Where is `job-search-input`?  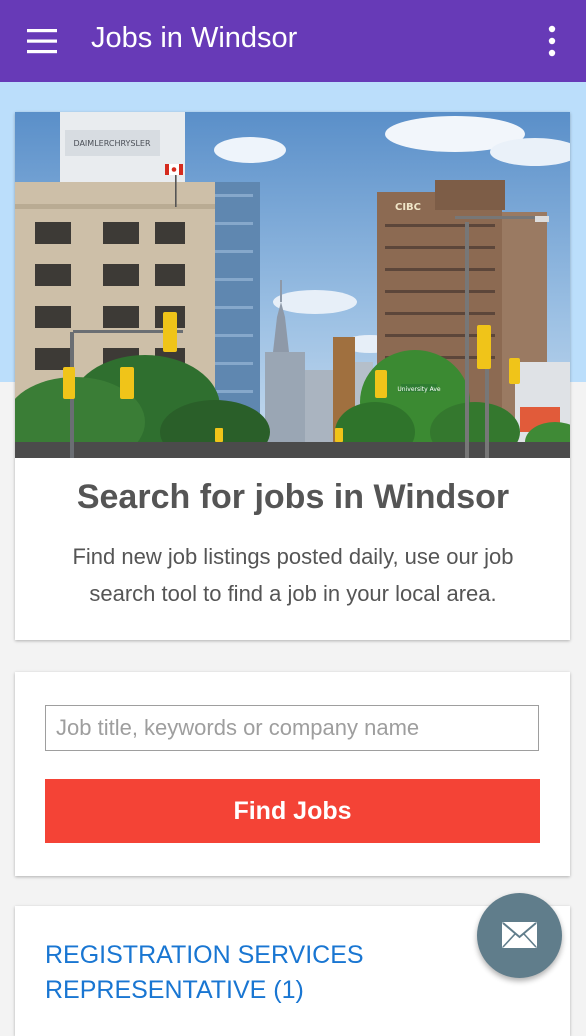 job-search-input is located at coordinates (292, 728).